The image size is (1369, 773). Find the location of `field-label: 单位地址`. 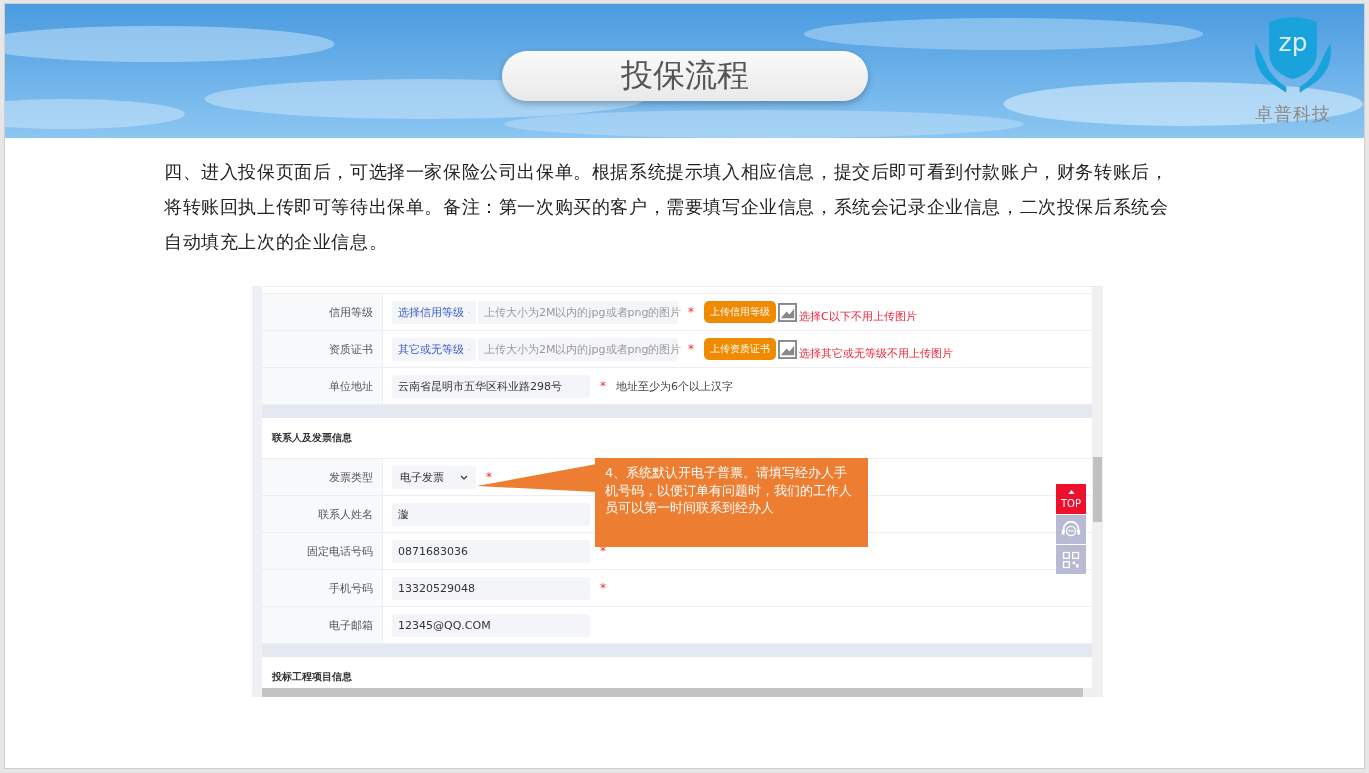

field-label: 单位地址 is located at coordinates (322, 386).